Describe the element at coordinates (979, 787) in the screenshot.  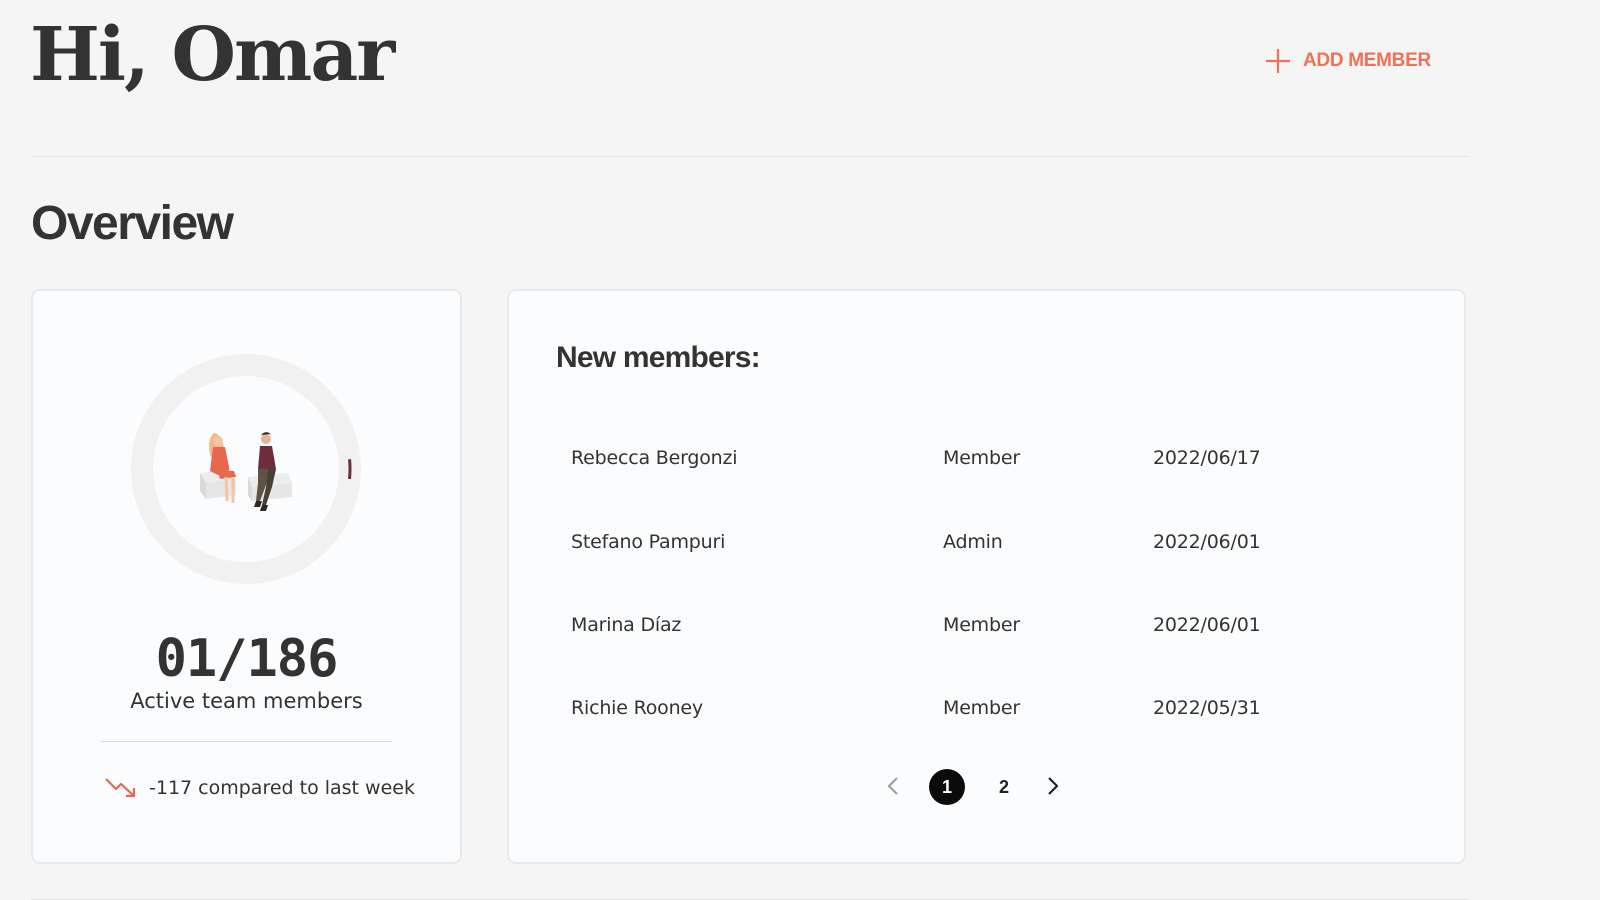
I see `pagination: 1 2` at that location.